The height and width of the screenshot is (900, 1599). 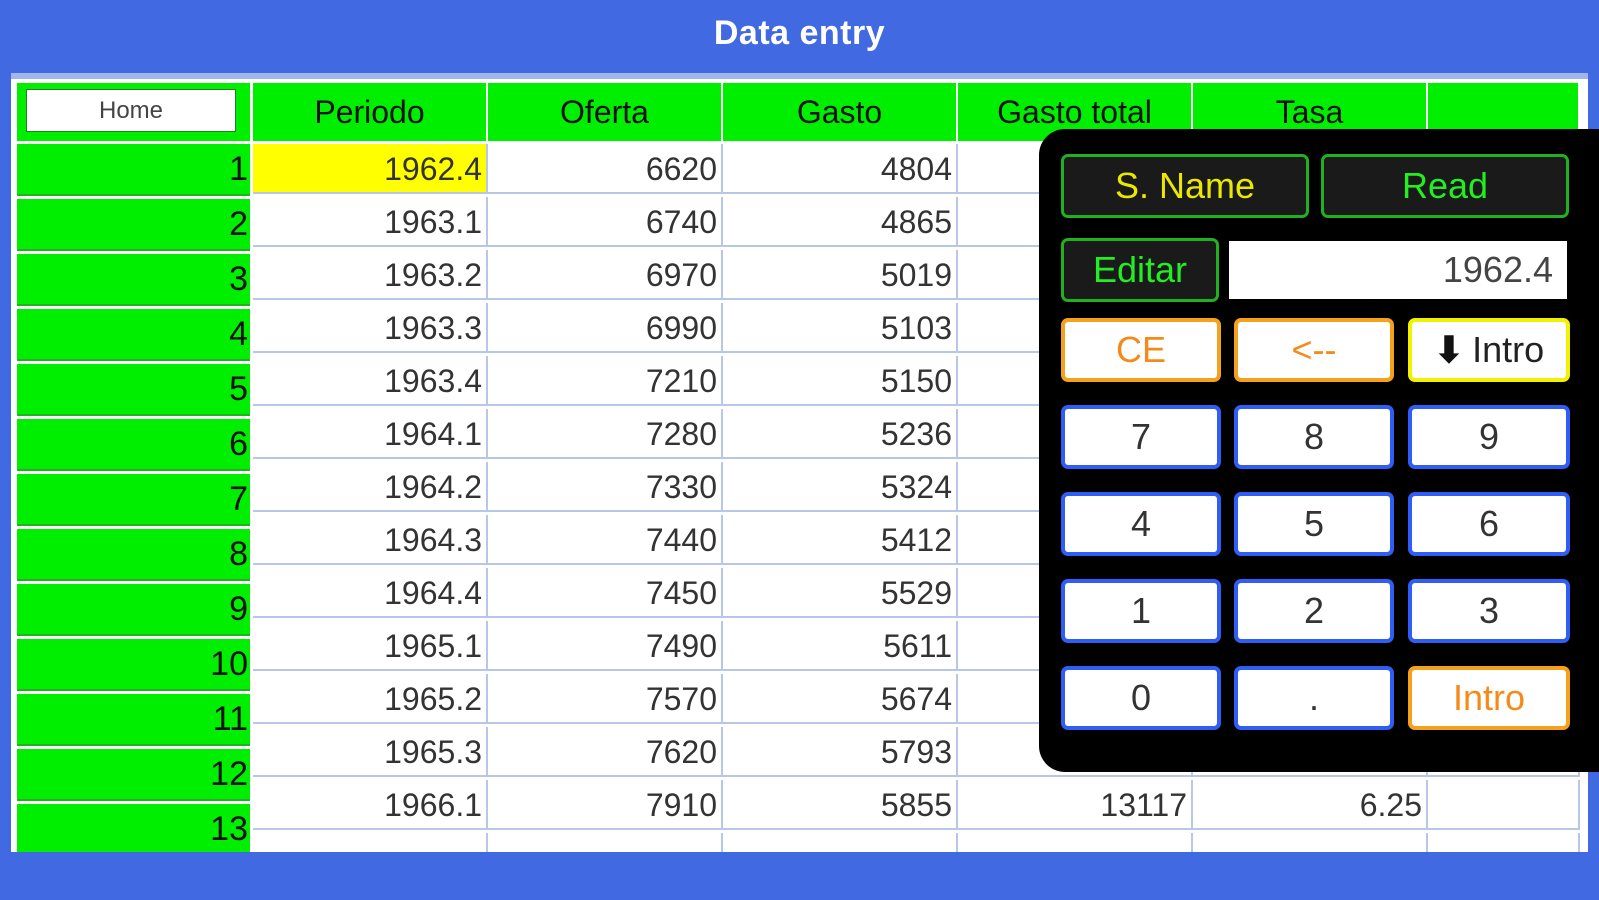 What do you see at coordinates (1508, 349) in the screenshot?
I see `intro-arrow-label: Intro` at bounding box center [1508, 349].